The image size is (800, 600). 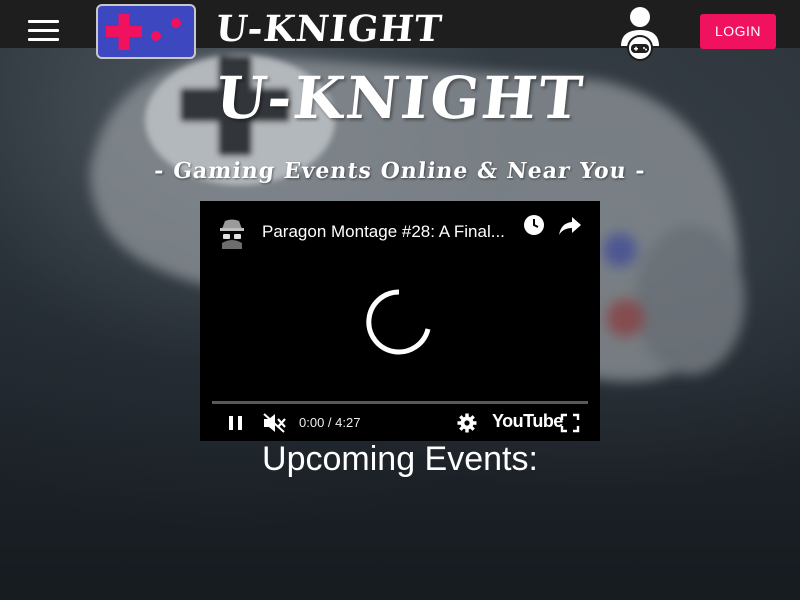 I want to click on pause-icon, so click(x=236, y=423).